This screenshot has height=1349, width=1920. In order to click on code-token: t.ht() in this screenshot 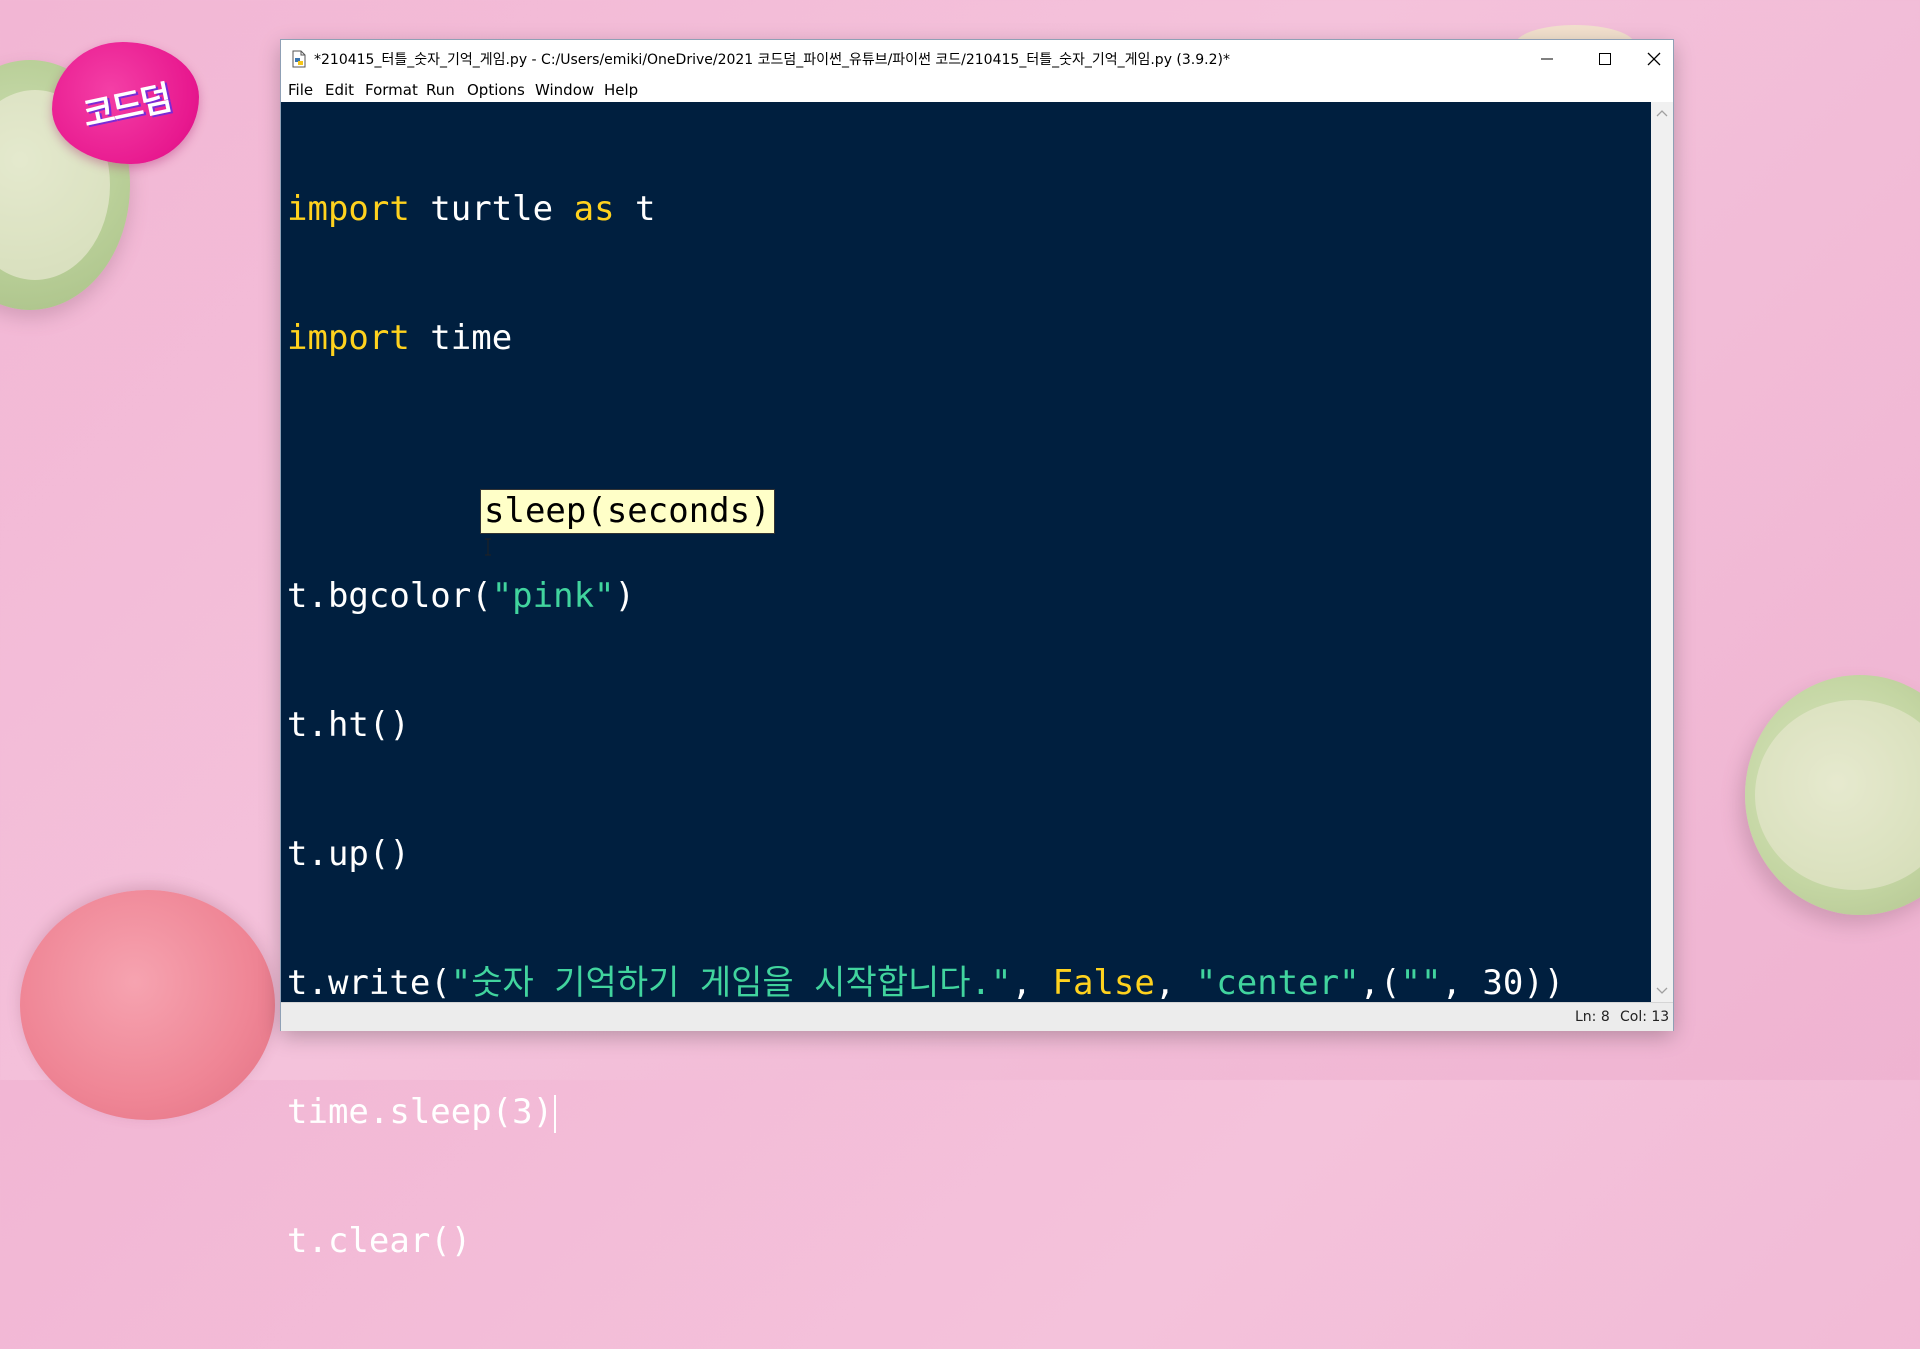, I will do `click(348, 725)`.